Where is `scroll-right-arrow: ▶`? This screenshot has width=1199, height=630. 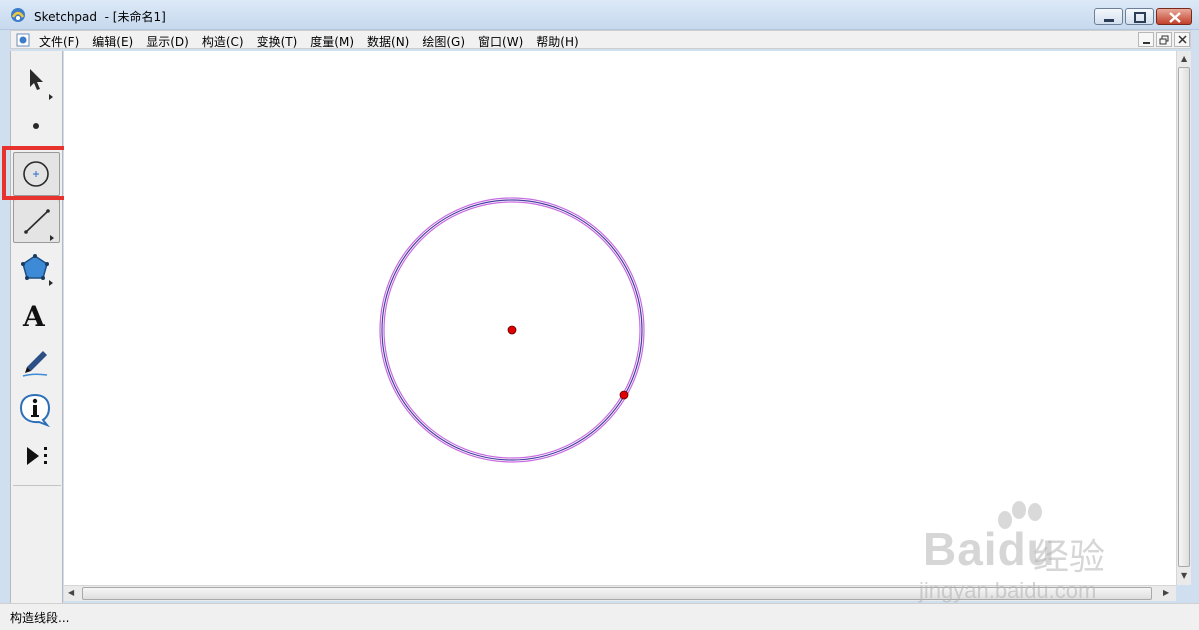 scroll-right-arrow: ▶ is located at coordinates (1166, 592).